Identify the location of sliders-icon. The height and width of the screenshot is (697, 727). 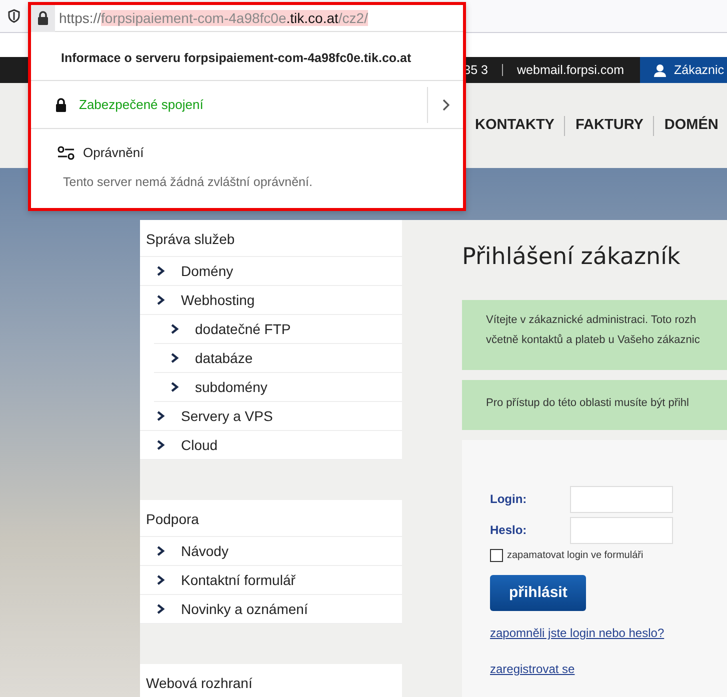
(66, 153).